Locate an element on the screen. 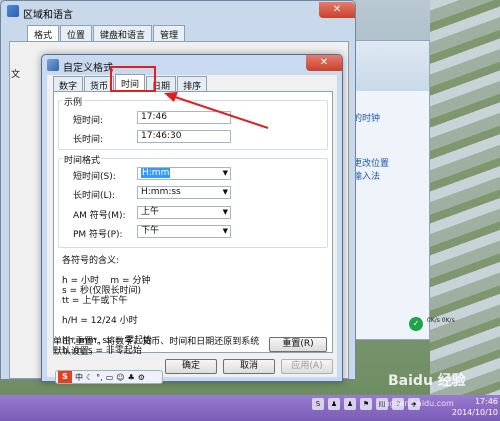 Image resolution: width=500 pixels, height=421 pixels. flag-icon: ⚑ is located at coordinates (366, 404).